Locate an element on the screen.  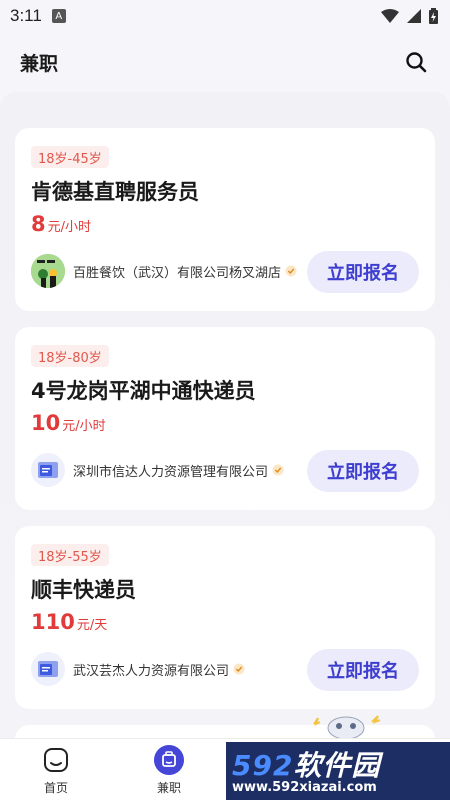
company-row: 武汉芸杰人力资源有限公司 is located at coordinates (138, 669).